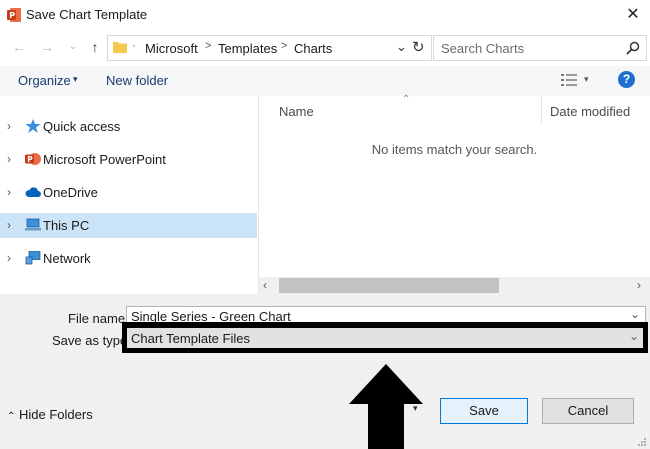 The height and width of the screenshot is (449, 650). What do you see at coordinates (19, 47) in the screenshot?
I see `back-arrow-icon: ←` at bounding box center [19, 47].